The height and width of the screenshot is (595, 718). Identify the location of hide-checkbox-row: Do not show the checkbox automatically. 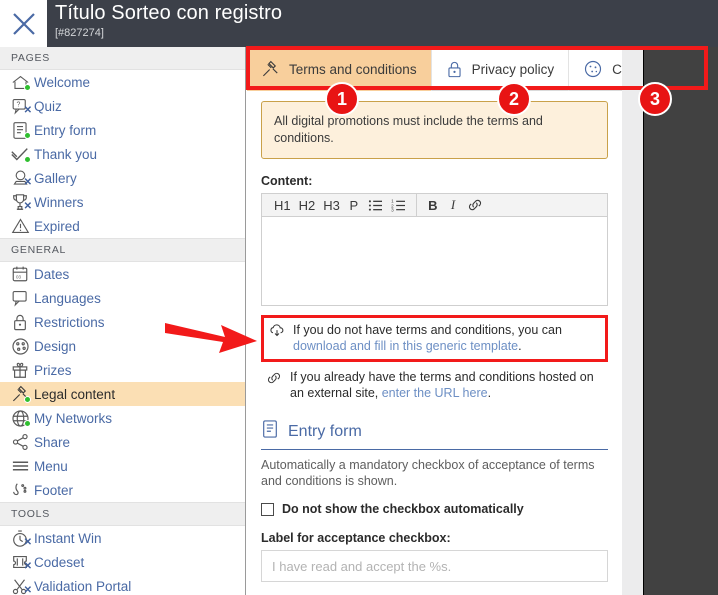
(434, 509).